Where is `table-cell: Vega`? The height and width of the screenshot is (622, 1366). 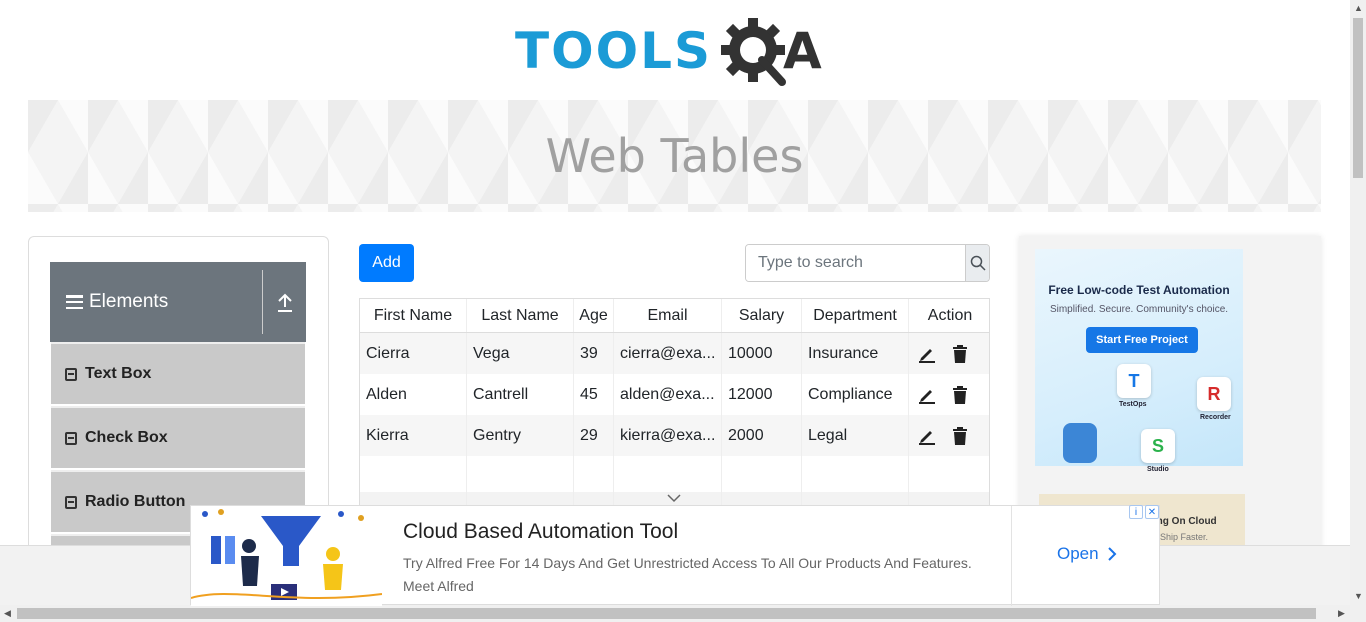
table-cell: Vega is located at coordinates (520, 353).